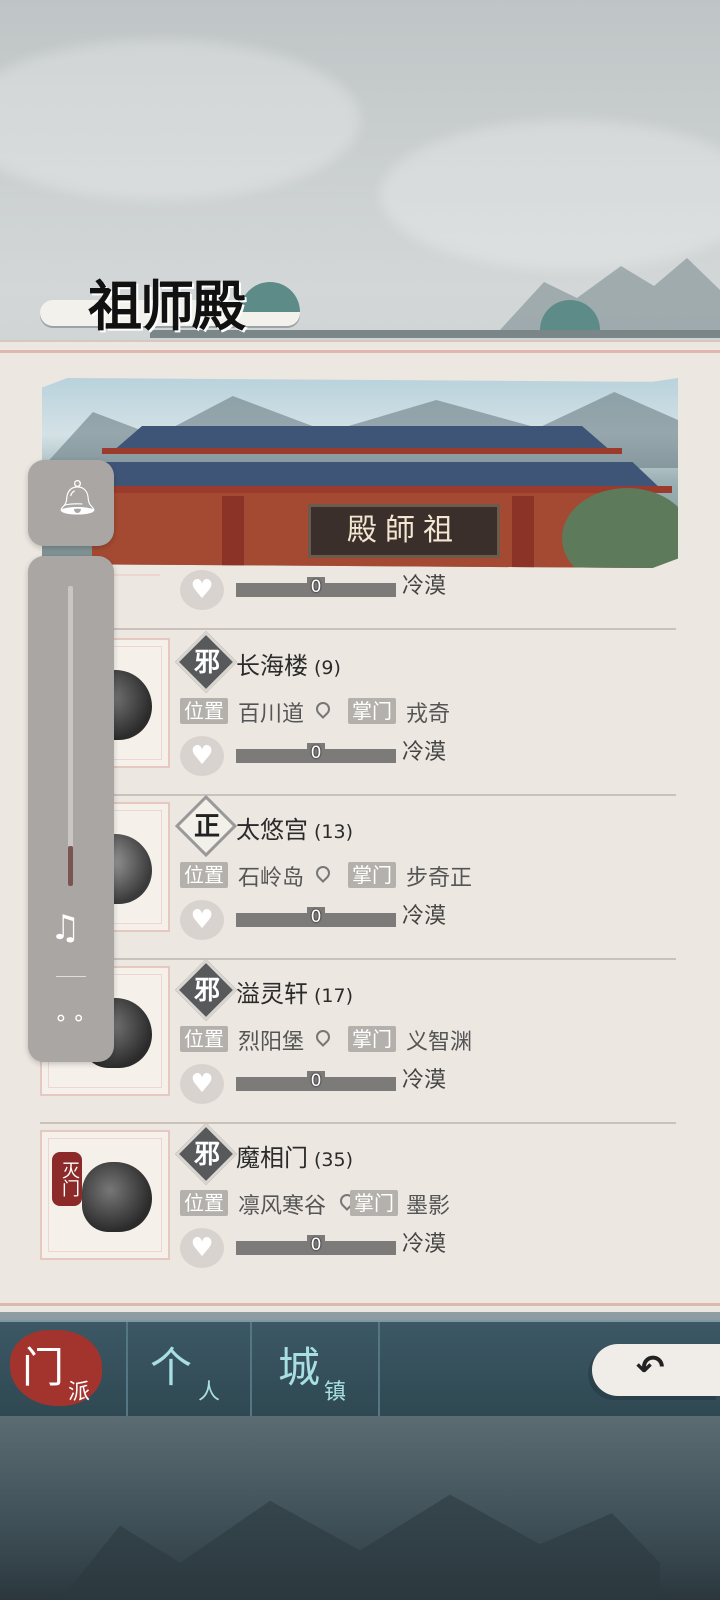 This screenshot has width=720, height=1600. Describe the element at coordinates (43, 1367) in the screenshot. I see `tab-main-label: 门` at that location.